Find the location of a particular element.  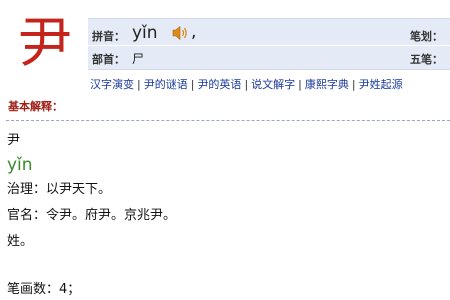

info-row-radical: 部首： 尸 五笔： is located at coordinates (269, 57).